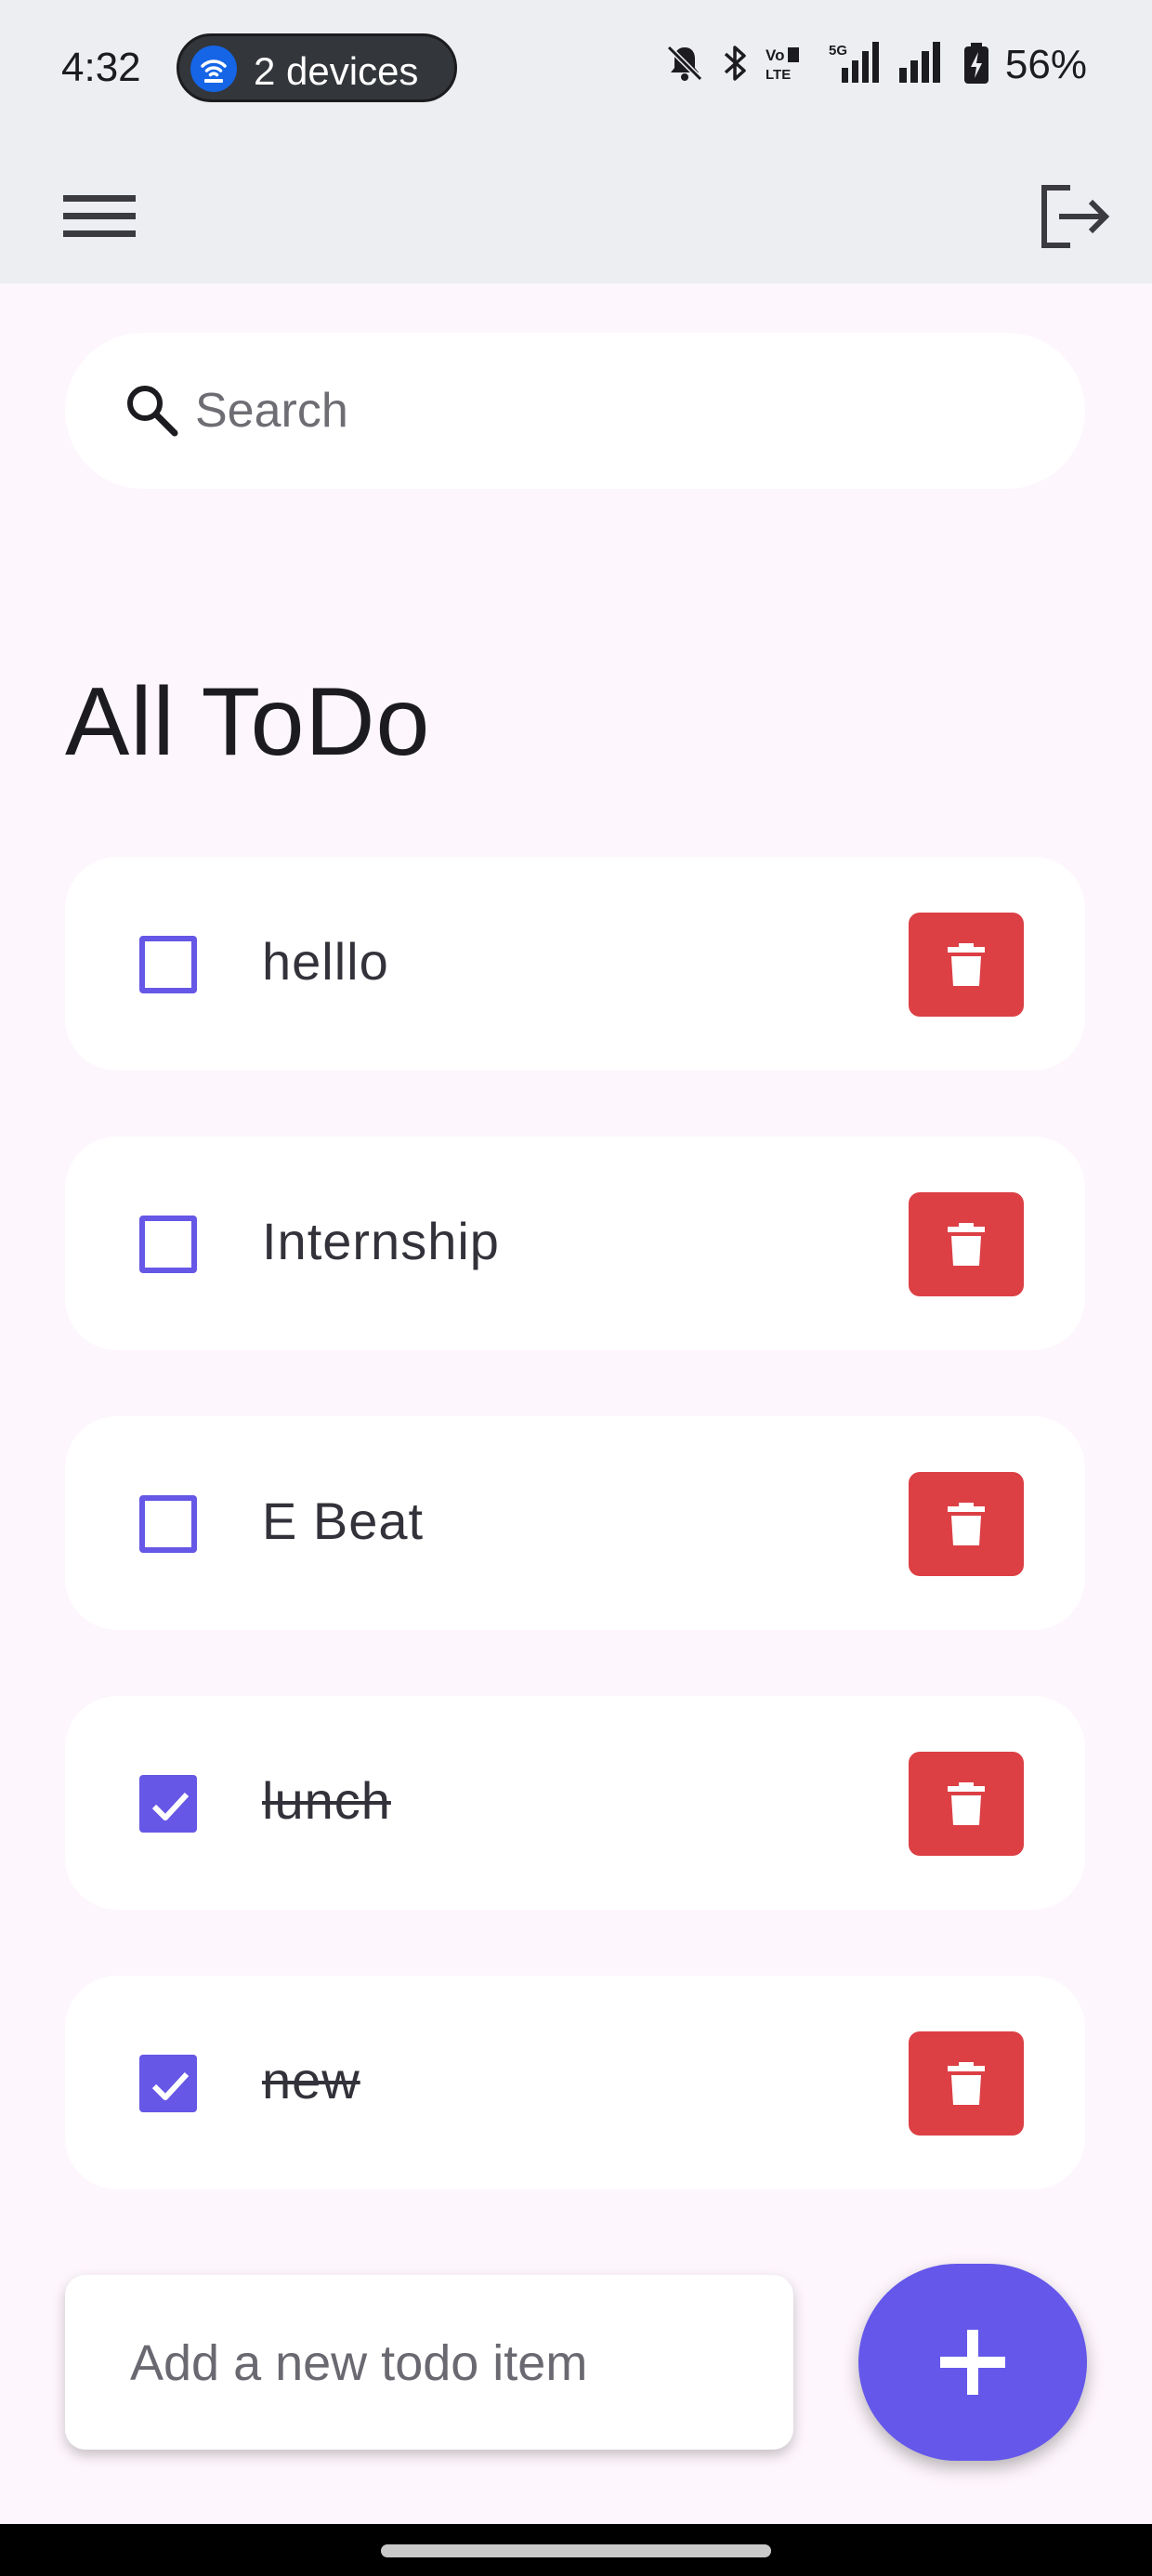 The height and width of the screenshot is (2576, 1152). Describe the element at coordinates (735, 65) in the screenshot. I see `bluetooth-icon` at that location.